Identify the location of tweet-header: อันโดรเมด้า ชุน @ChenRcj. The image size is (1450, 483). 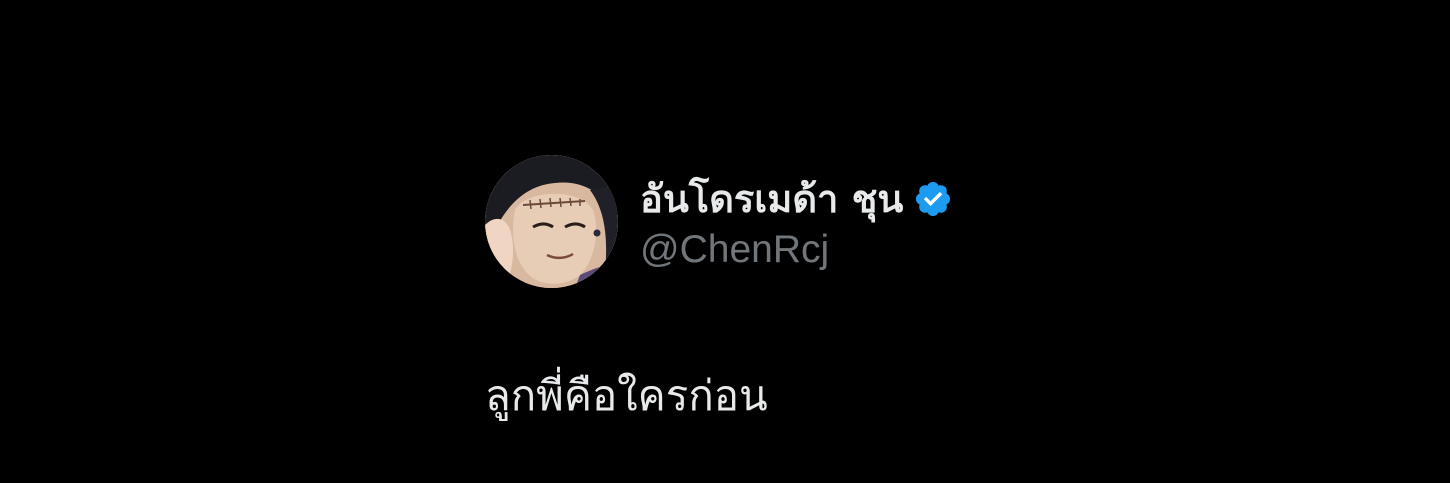
(865, 221).